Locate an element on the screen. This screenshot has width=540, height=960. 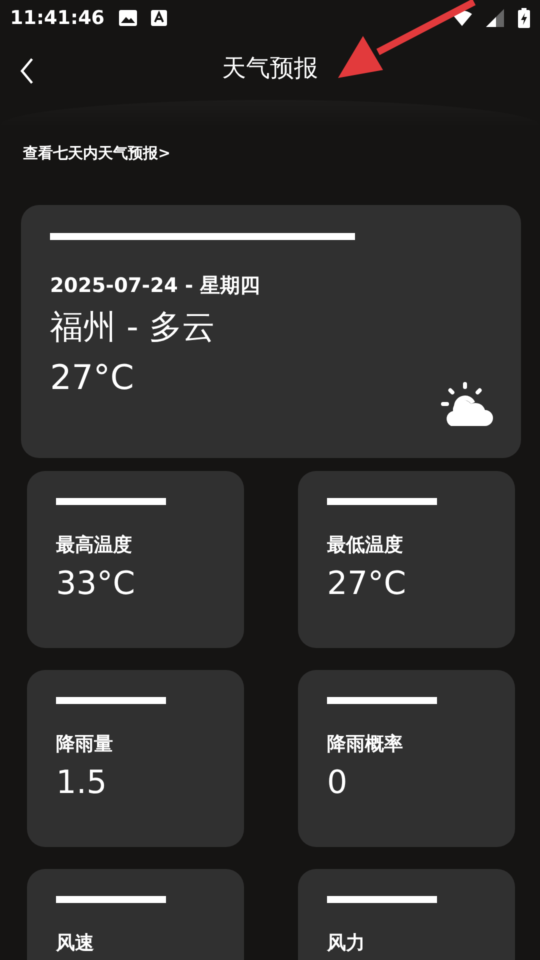
status-time: 11:41:46 is located at coordinates (57, 18).